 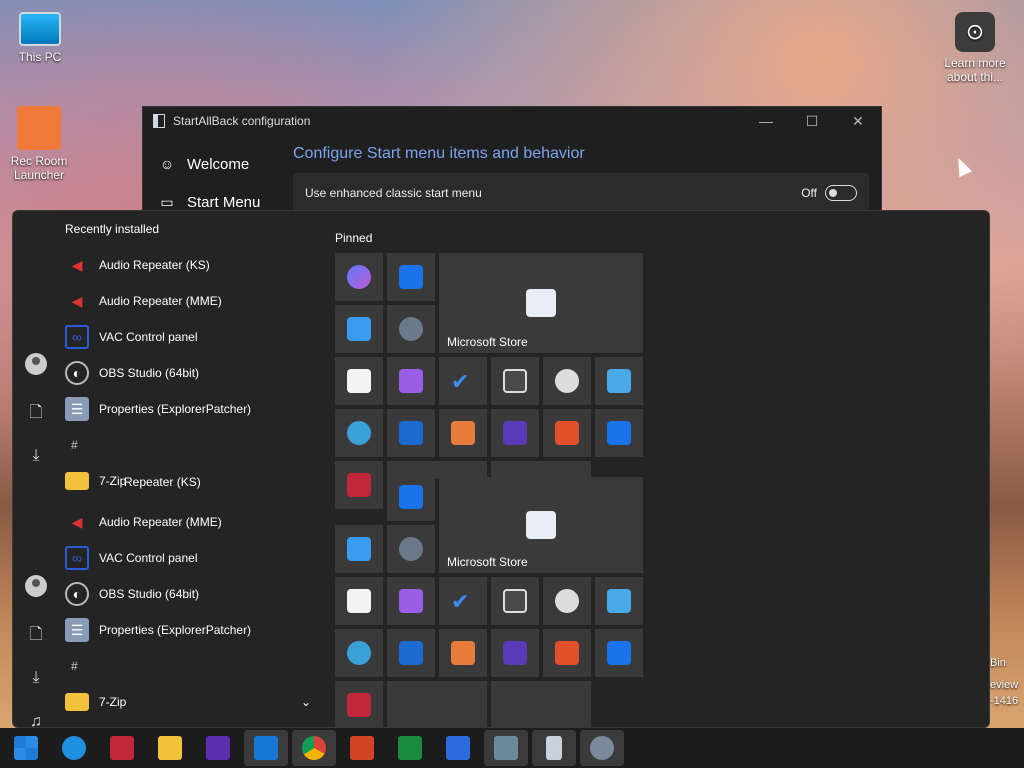 What do you see at coordinates (314, 748) in the screenshot?
I see `taskbar-chrome` at bounding box center [314, 748].